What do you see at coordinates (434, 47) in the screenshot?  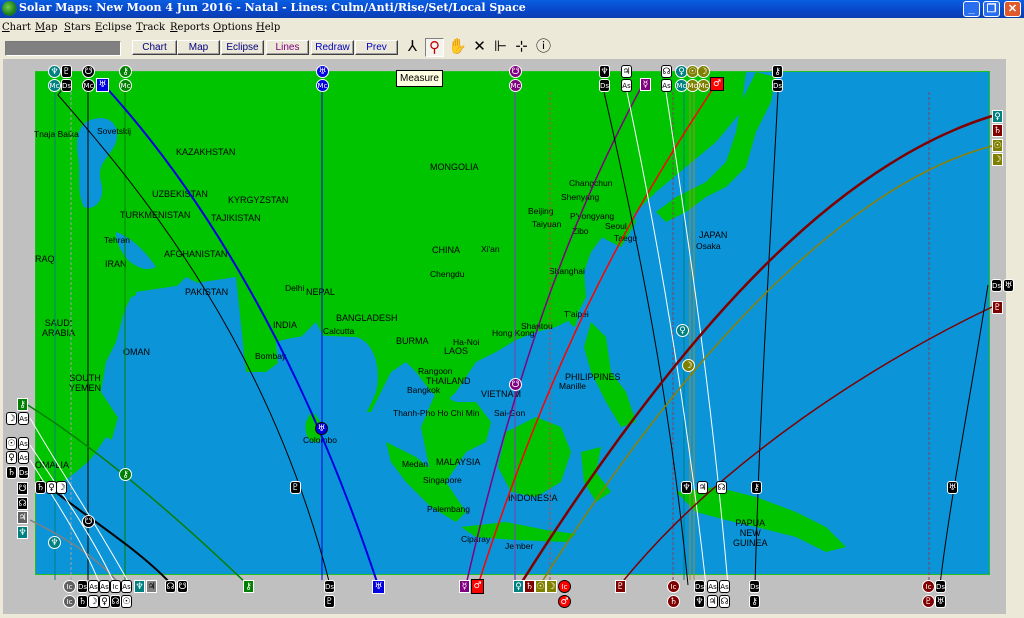 I see `measure-tool-icon: ⚲` at bounding box center [434, 47].